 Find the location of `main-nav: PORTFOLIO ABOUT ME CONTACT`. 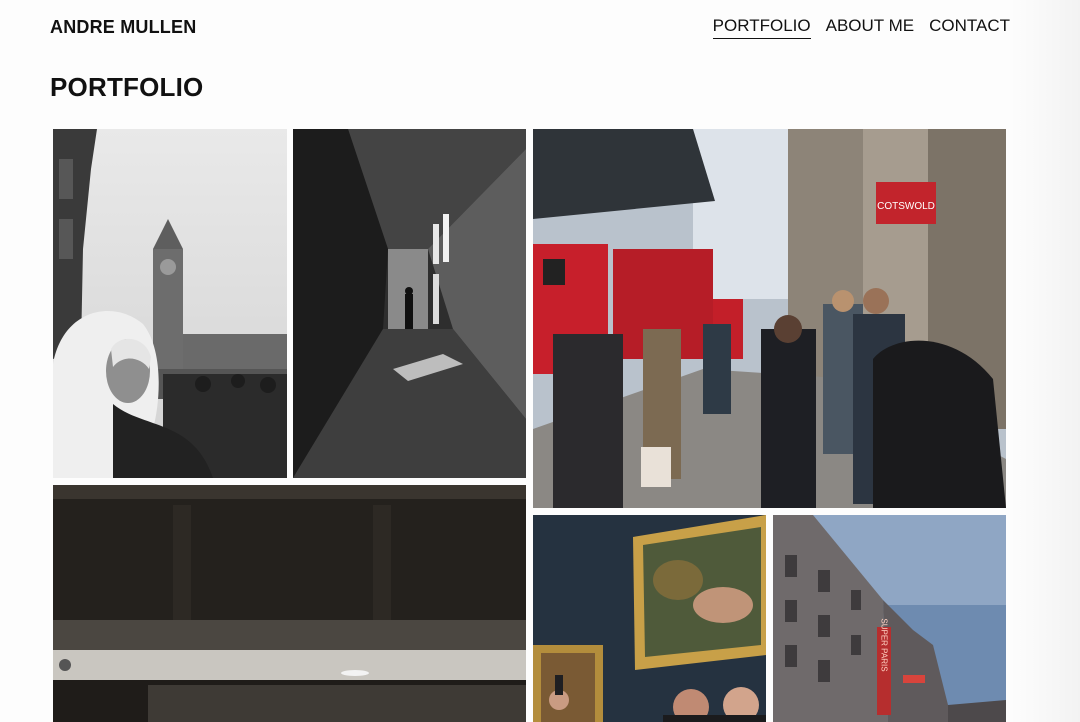

main-nav: PORTFOLIO ABOUT ME CONTACT is located at coordinates (861, 27).